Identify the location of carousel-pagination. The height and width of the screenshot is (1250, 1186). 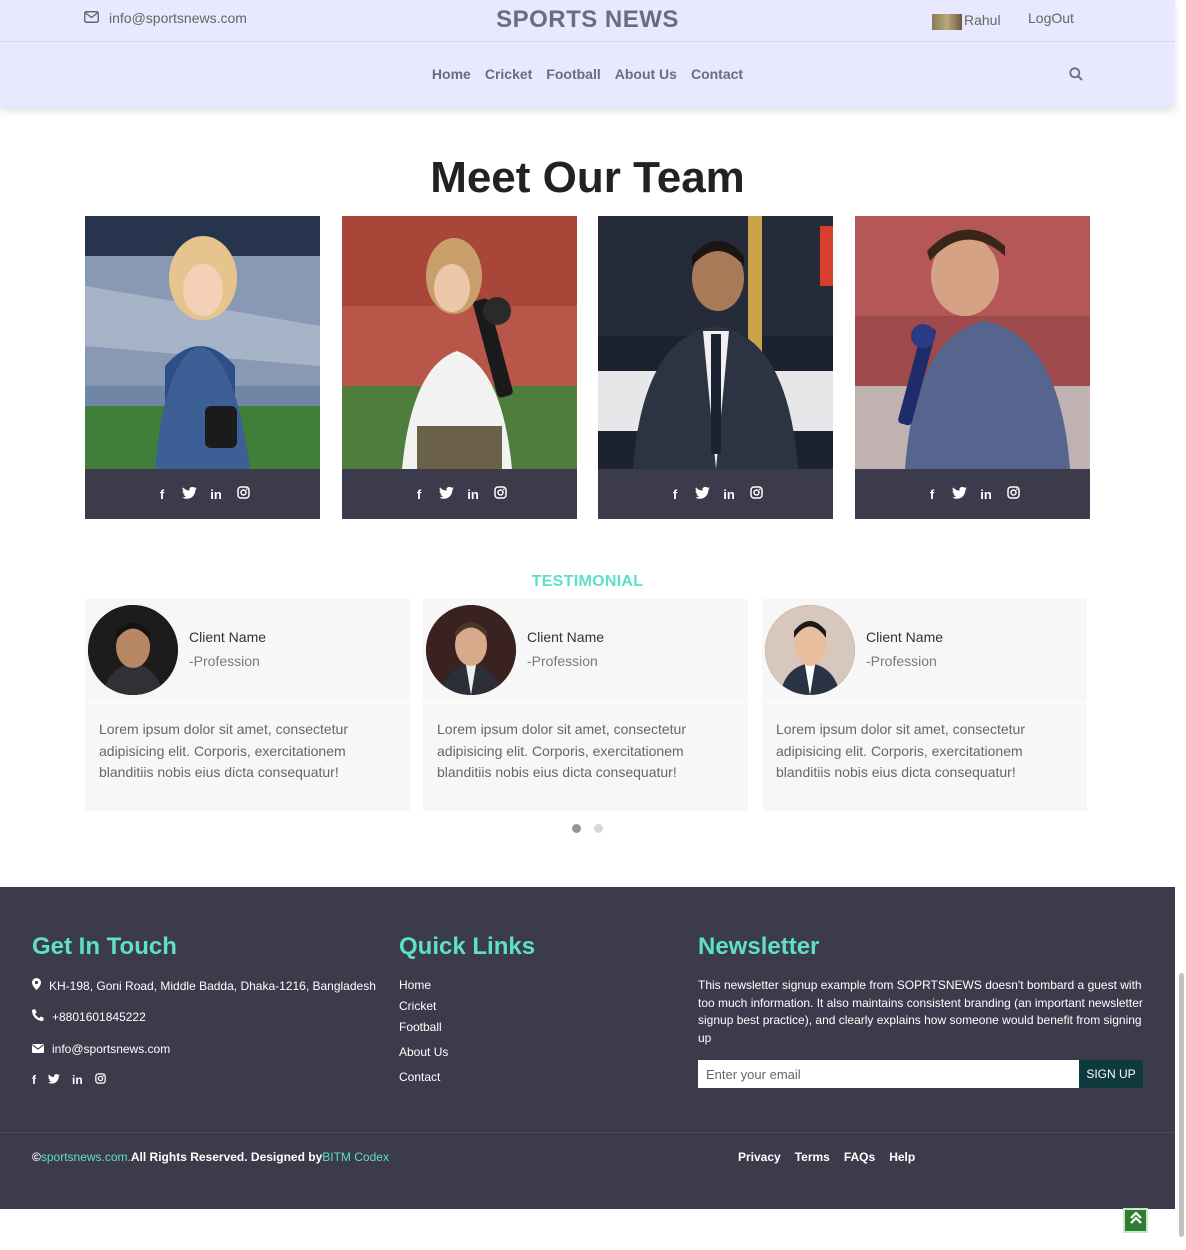
(587, 828).